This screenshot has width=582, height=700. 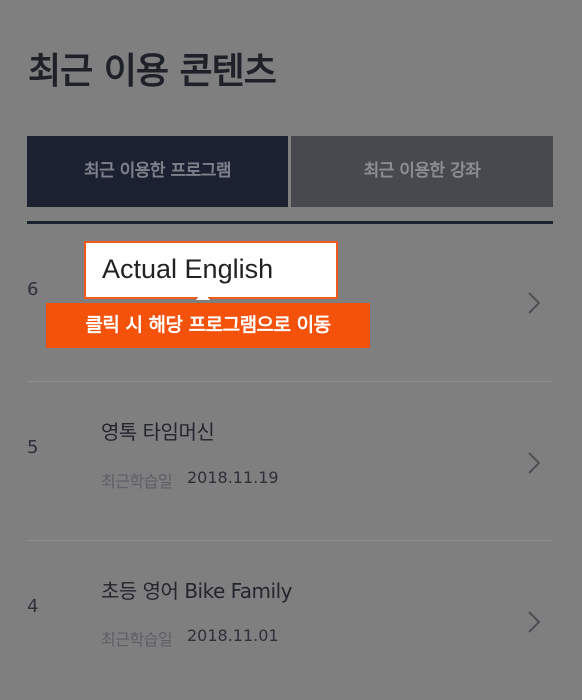 I want to click on item-rank: 6, so click(x=33, y=289).